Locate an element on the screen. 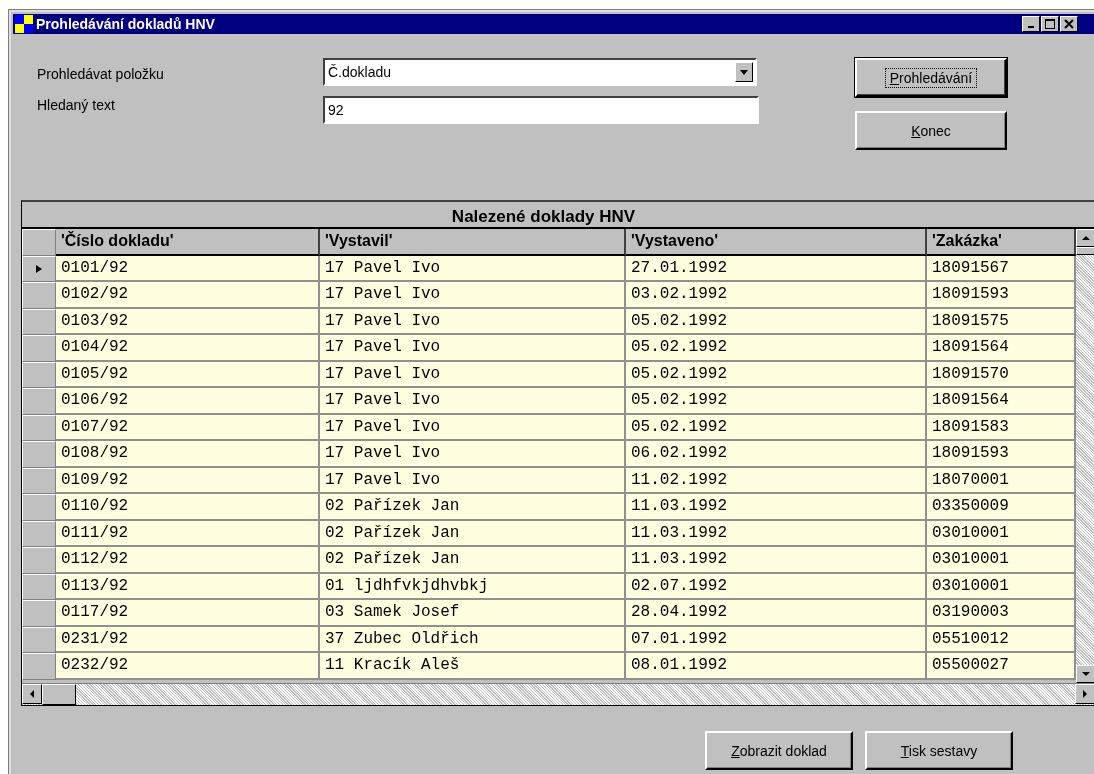 The image size is (1094, 774). table-cell: 37 Zubec Oldřich is located at coordinates (473, 639).